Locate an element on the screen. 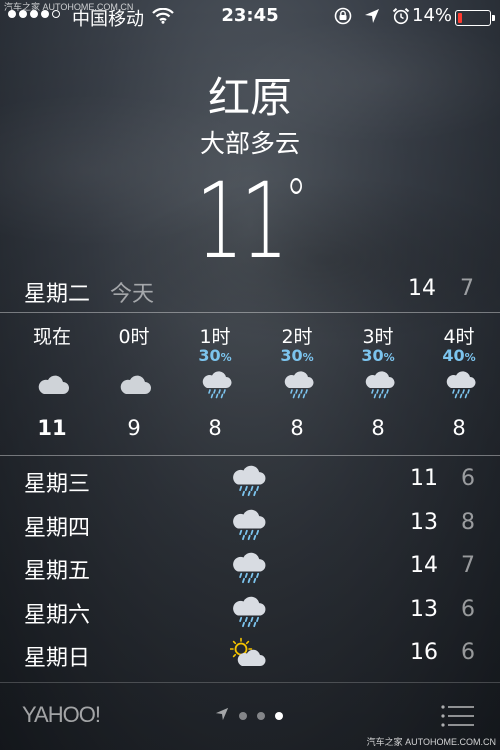  status-bar: 中国移动 23:45 14% is located at coordinates (250, 16).